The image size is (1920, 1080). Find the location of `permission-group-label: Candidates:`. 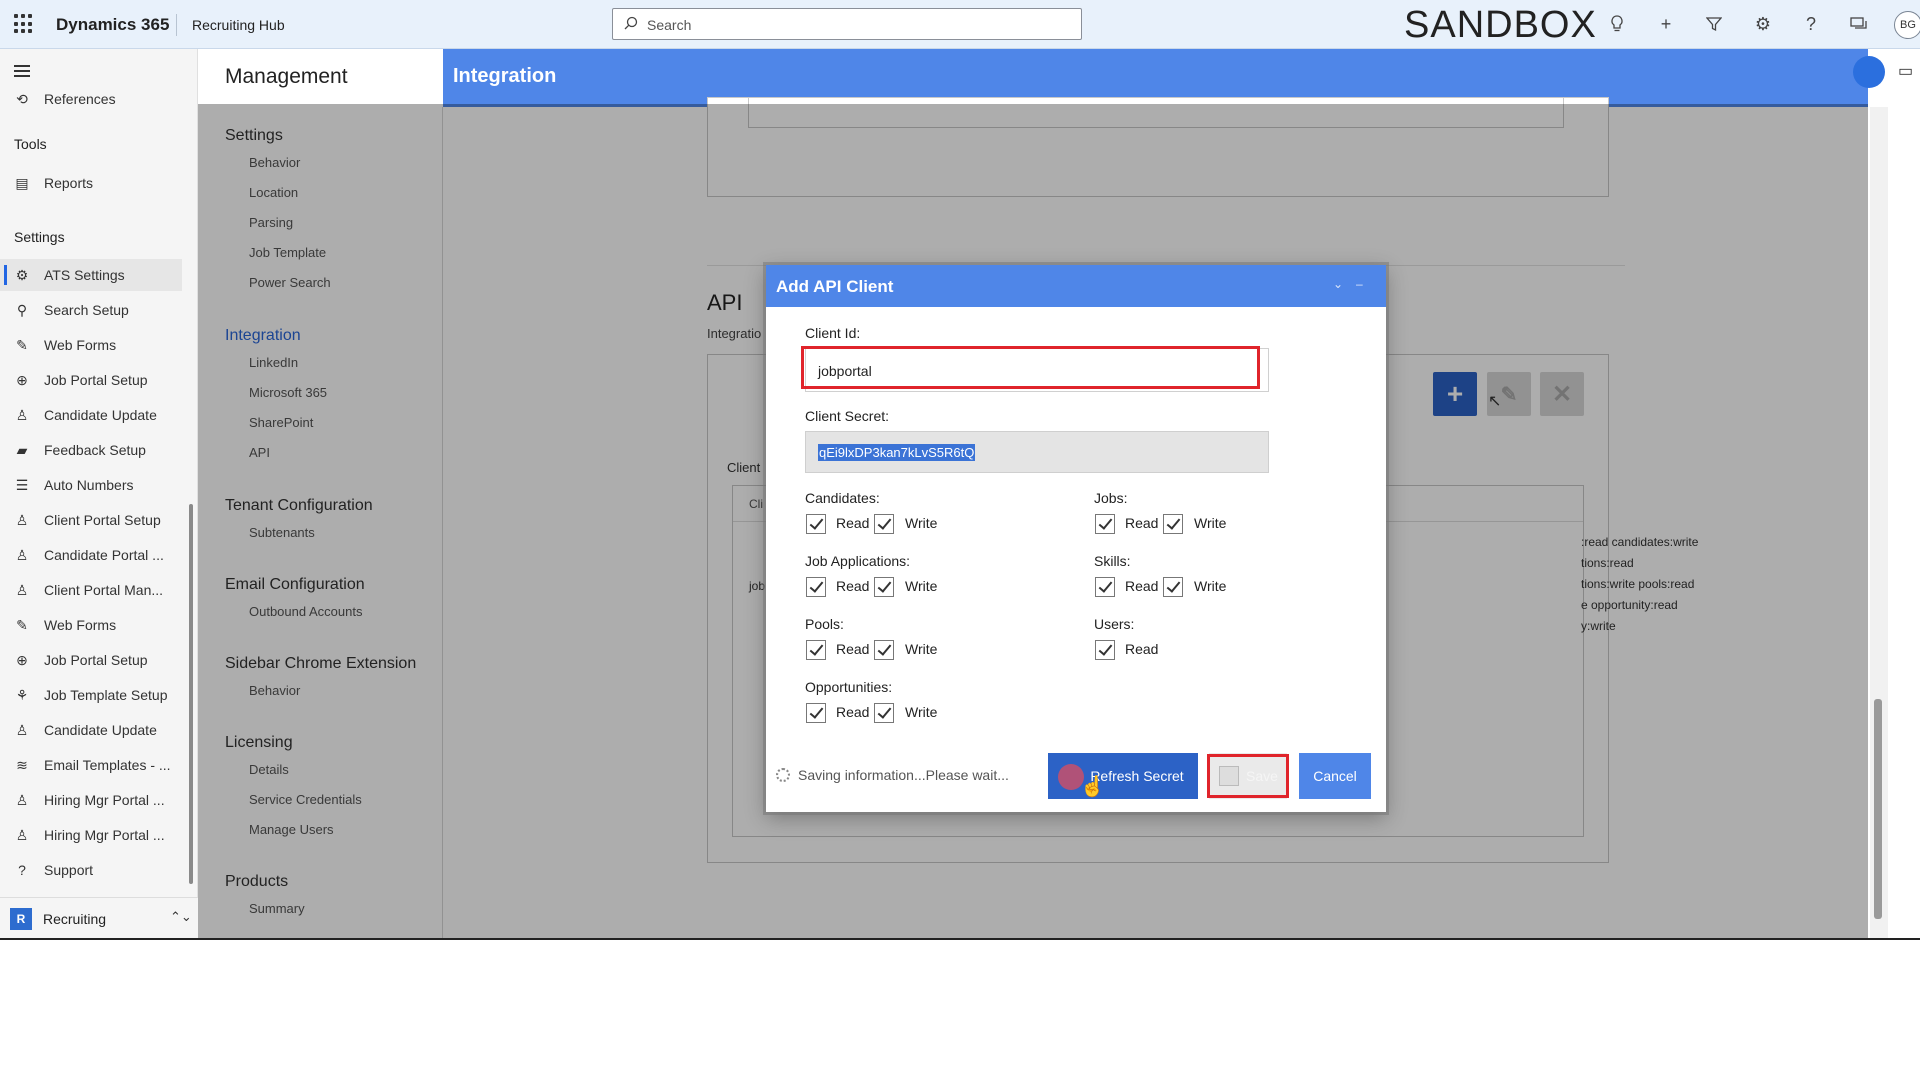

permission-group-label: Candidates: is located at coordinates (842, 498).